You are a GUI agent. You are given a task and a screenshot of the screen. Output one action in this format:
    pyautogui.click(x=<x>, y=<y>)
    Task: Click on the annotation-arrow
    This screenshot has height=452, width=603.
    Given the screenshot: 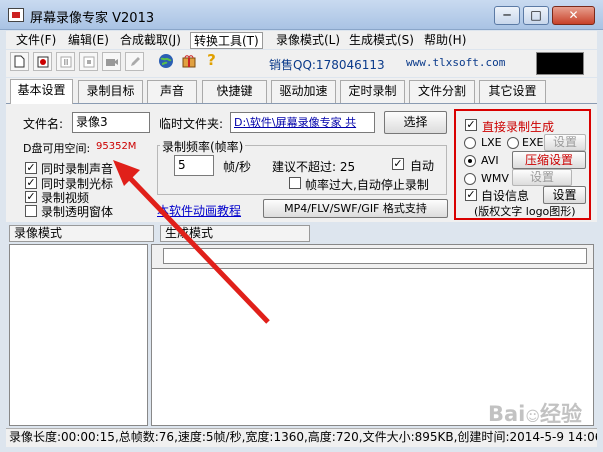 What is the action you would take?
    pyautogui.click(x=191, y=242)
    